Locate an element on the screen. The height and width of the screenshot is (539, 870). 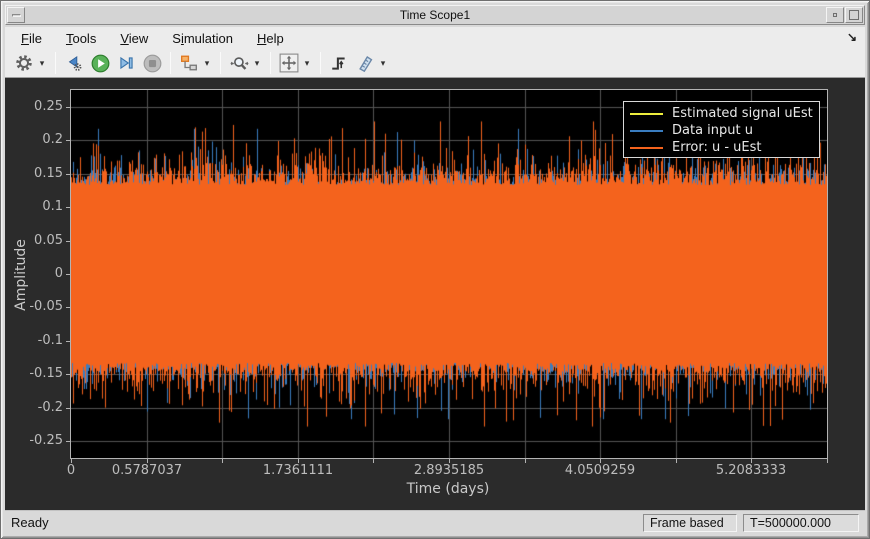
simulation-time-indicator: T=500000.000 is located at coordinates (801, 523).